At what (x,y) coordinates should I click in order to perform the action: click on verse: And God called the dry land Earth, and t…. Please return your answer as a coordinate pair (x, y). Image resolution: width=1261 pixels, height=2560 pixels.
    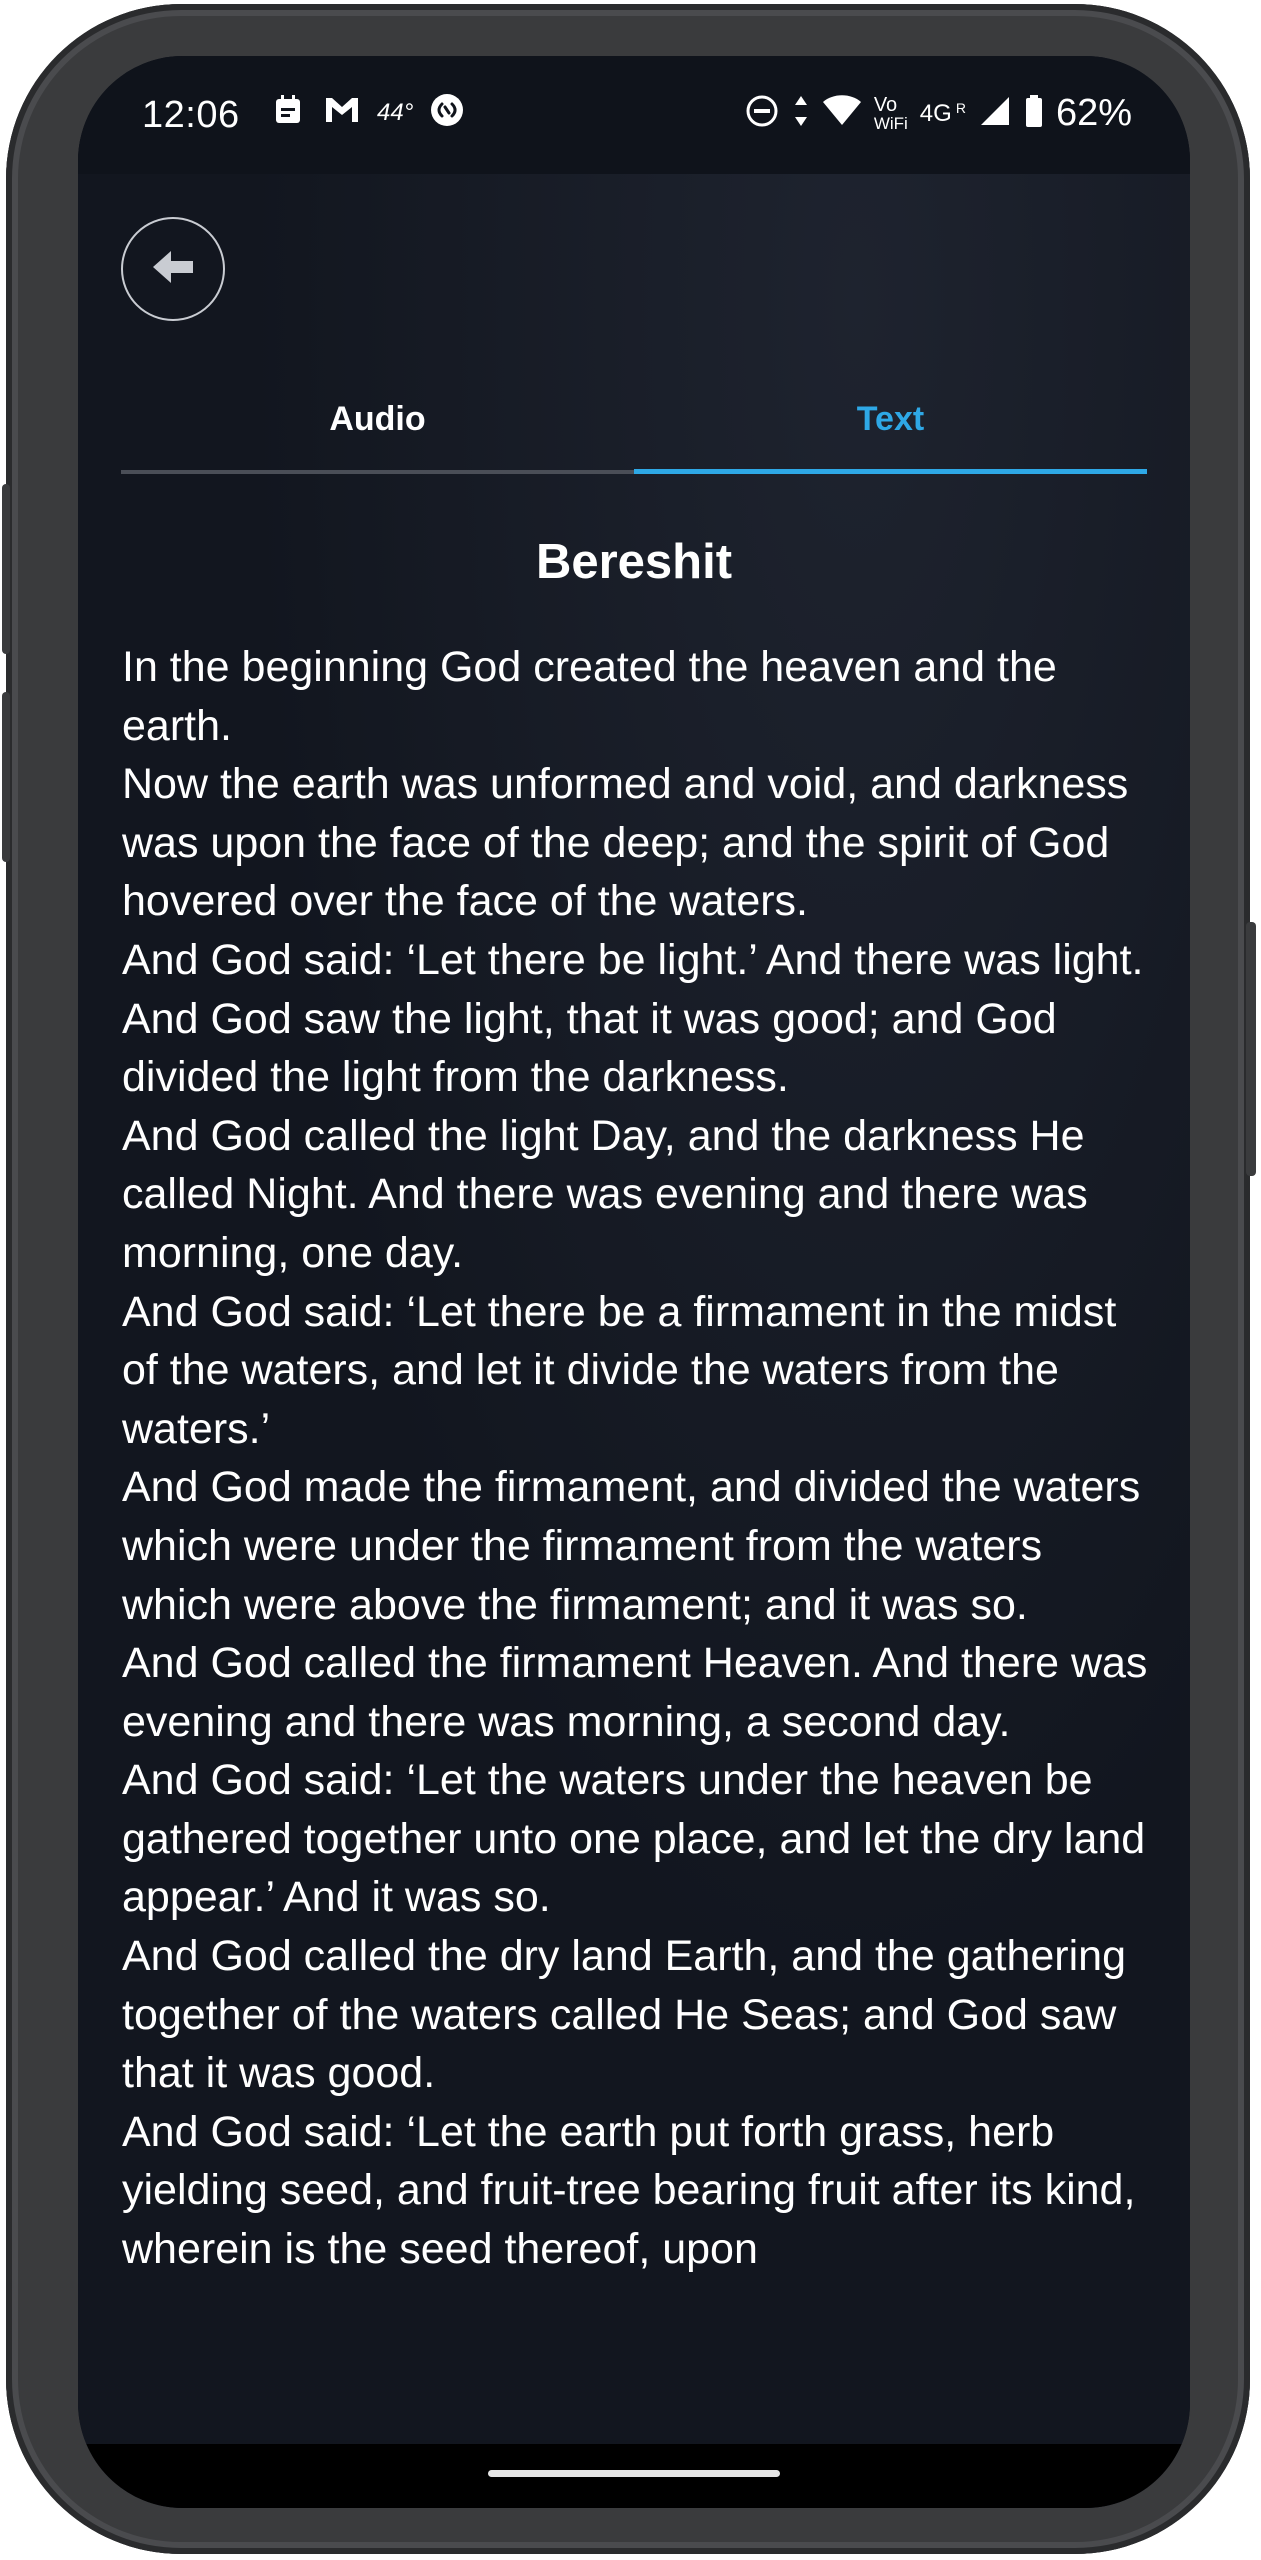
    Looking at the image, I should click on (624, 2015).